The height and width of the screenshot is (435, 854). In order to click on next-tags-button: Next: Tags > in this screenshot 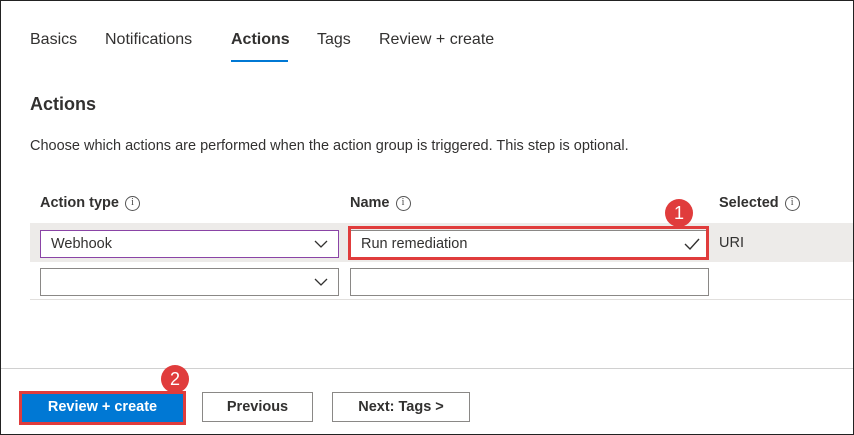, I will do `click(401, 407)`.